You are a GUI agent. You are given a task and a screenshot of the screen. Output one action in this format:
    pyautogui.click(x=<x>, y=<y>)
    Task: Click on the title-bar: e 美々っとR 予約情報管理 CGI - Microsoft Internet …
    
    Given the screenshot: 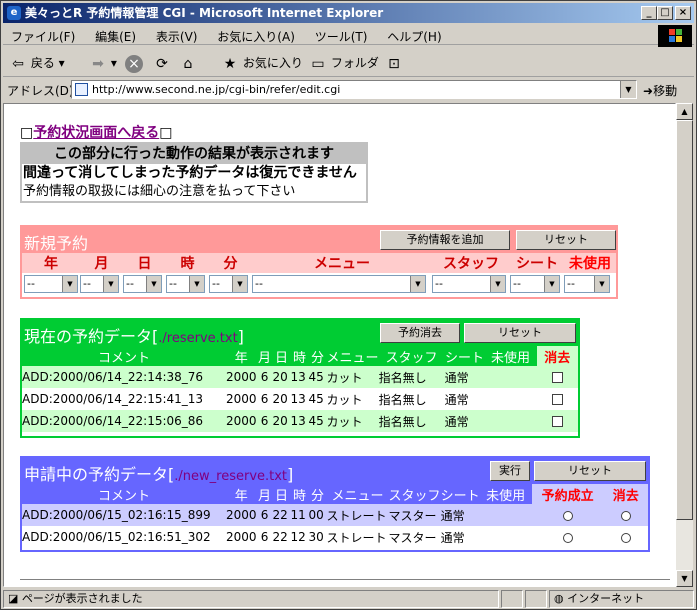 What is the action you would take?
    pyautogui.click(x=348, y=13)
    